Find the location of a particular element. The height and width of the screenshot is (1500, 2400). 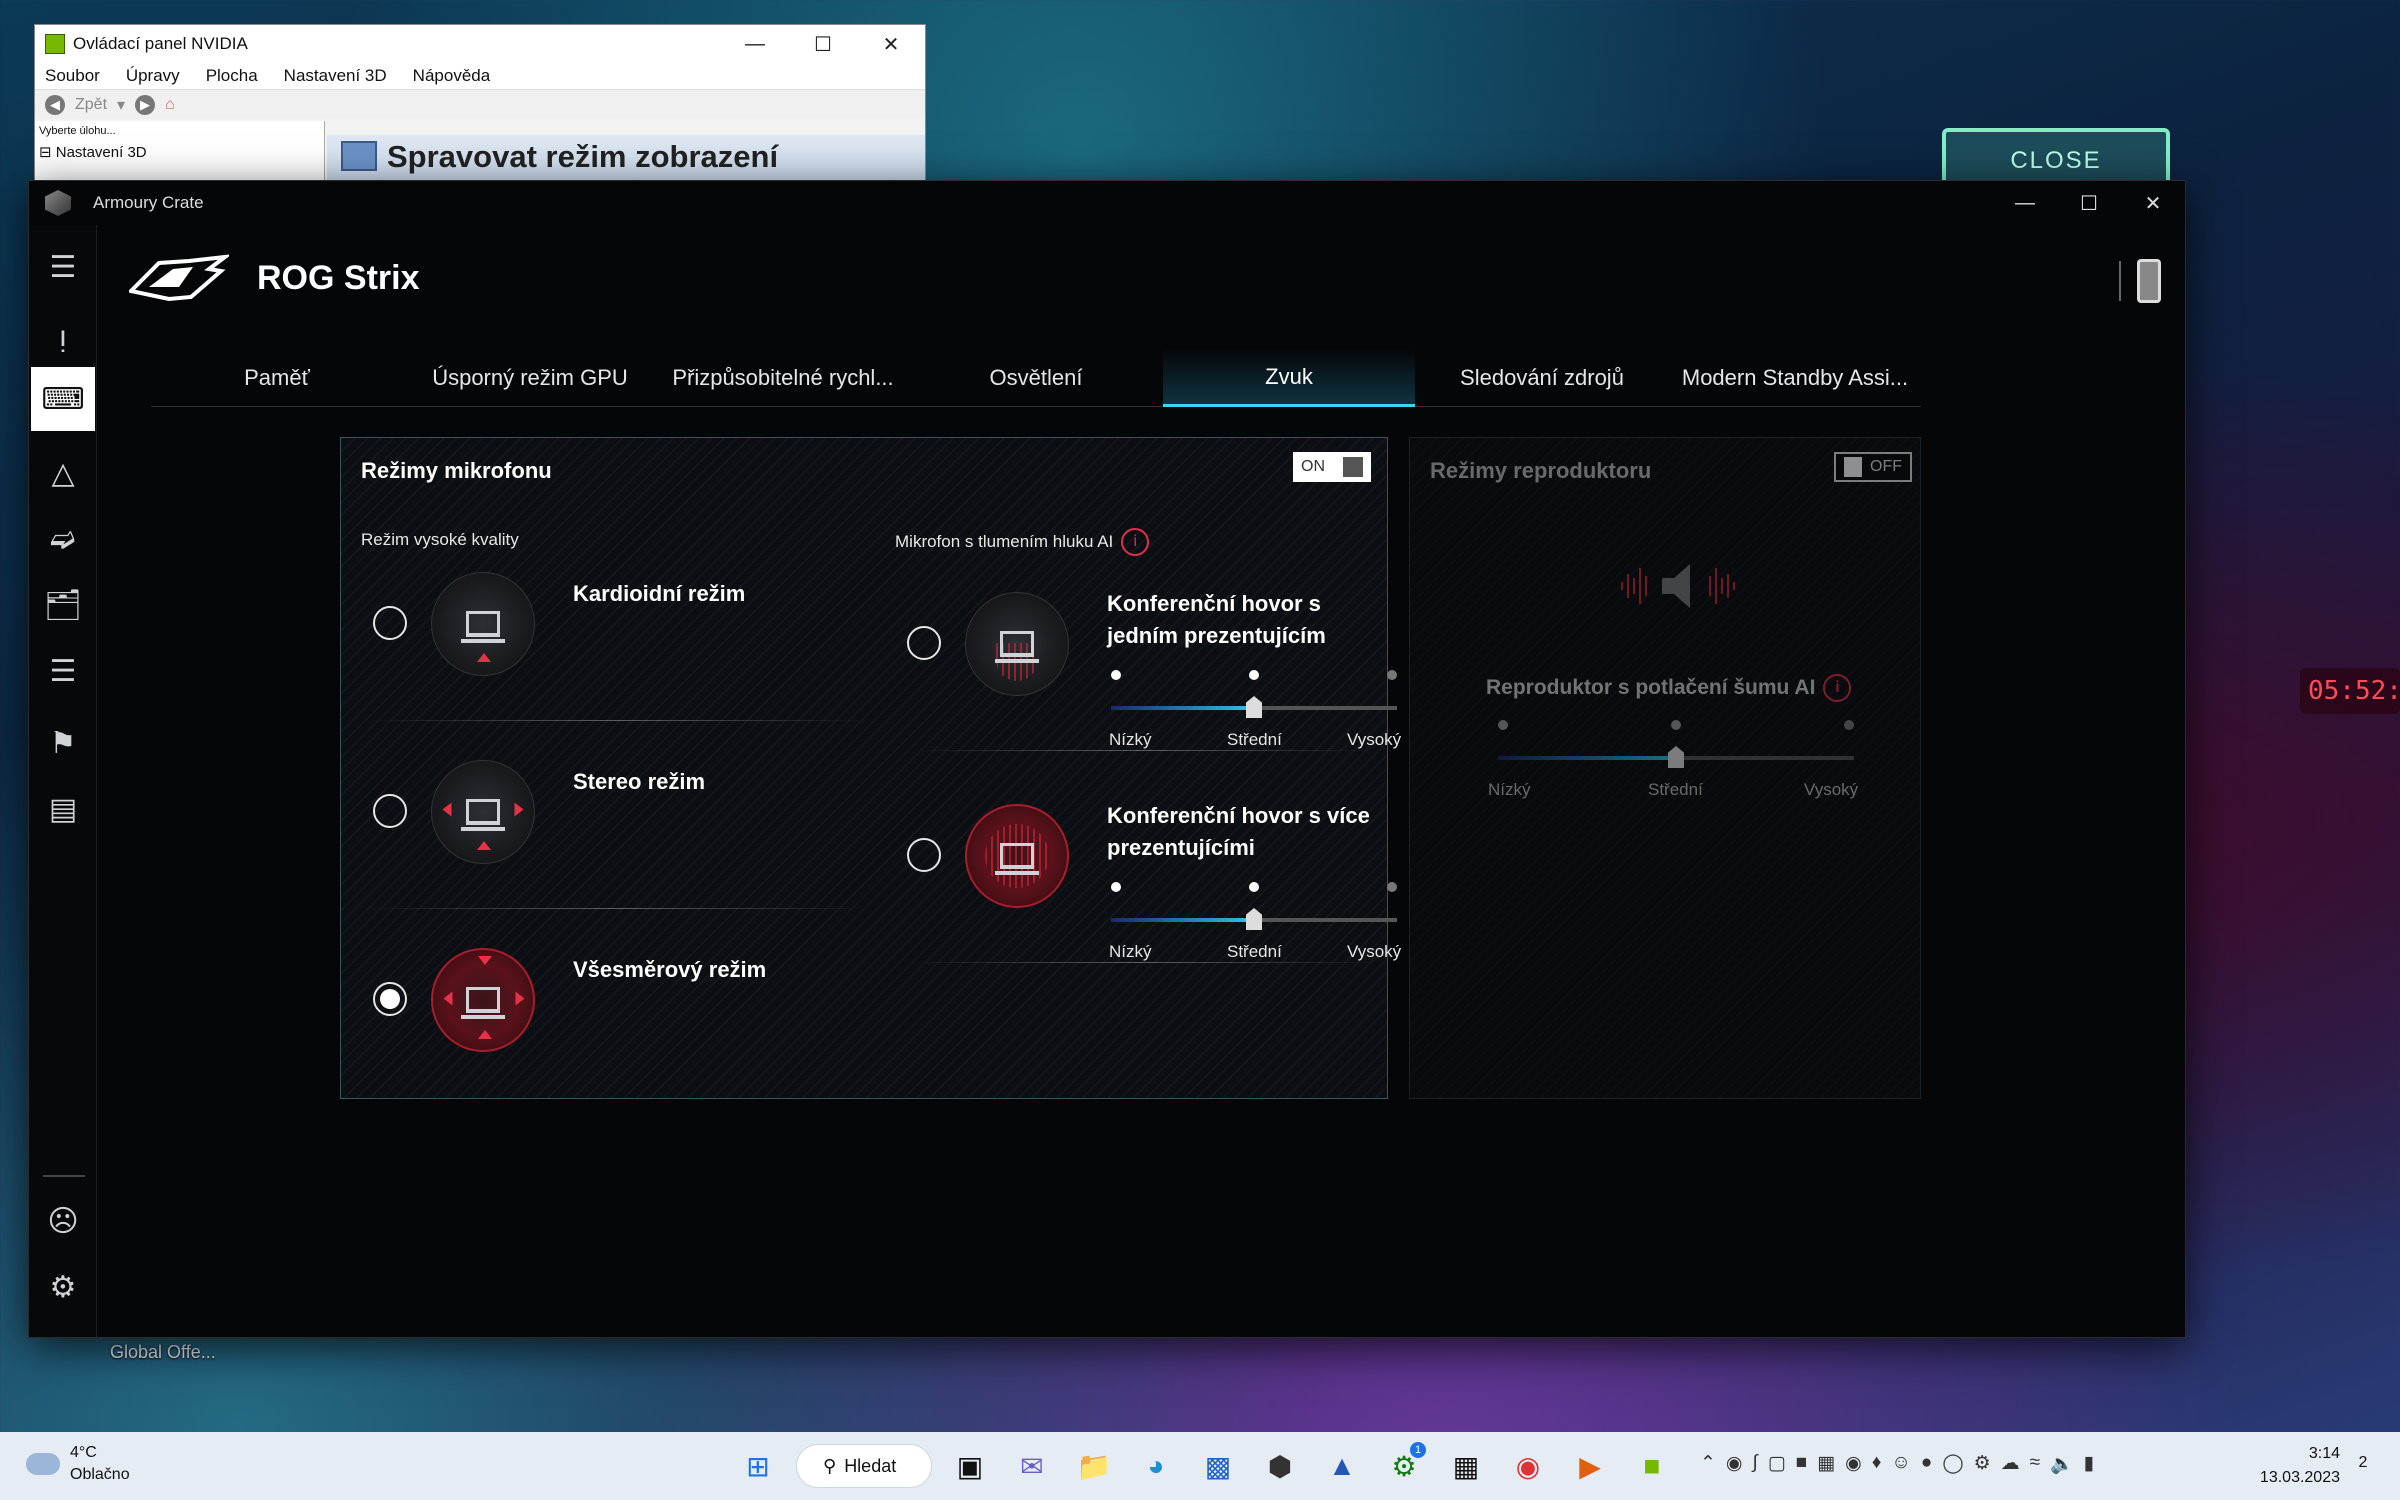

back-button: Zpět is located at coordinates (91, 105).